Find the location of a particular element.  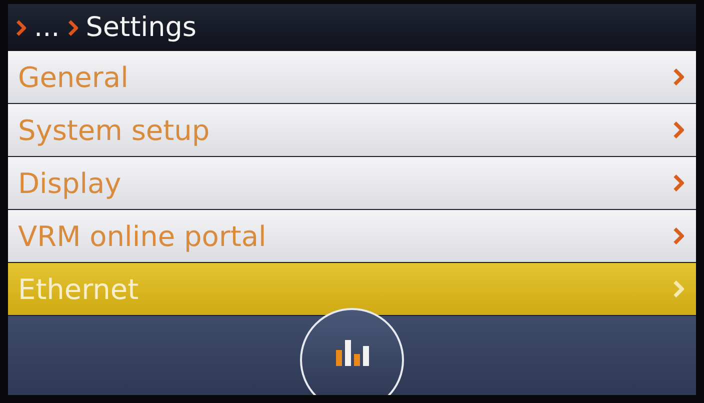

page-title: Settings is located at coordinates (141, 27).